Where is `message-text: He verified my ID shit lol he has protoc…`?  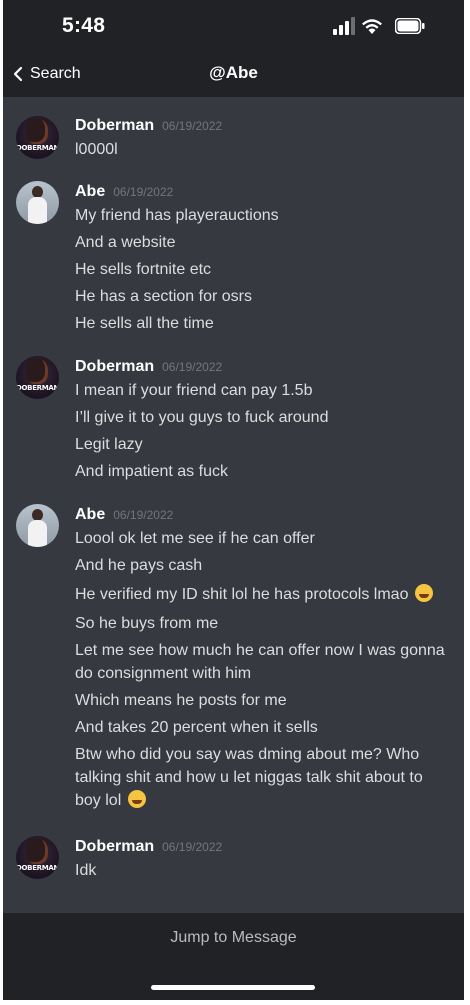
message-text: He verified my ID shit lol he has protoc… is located at coordinates (262, 594).